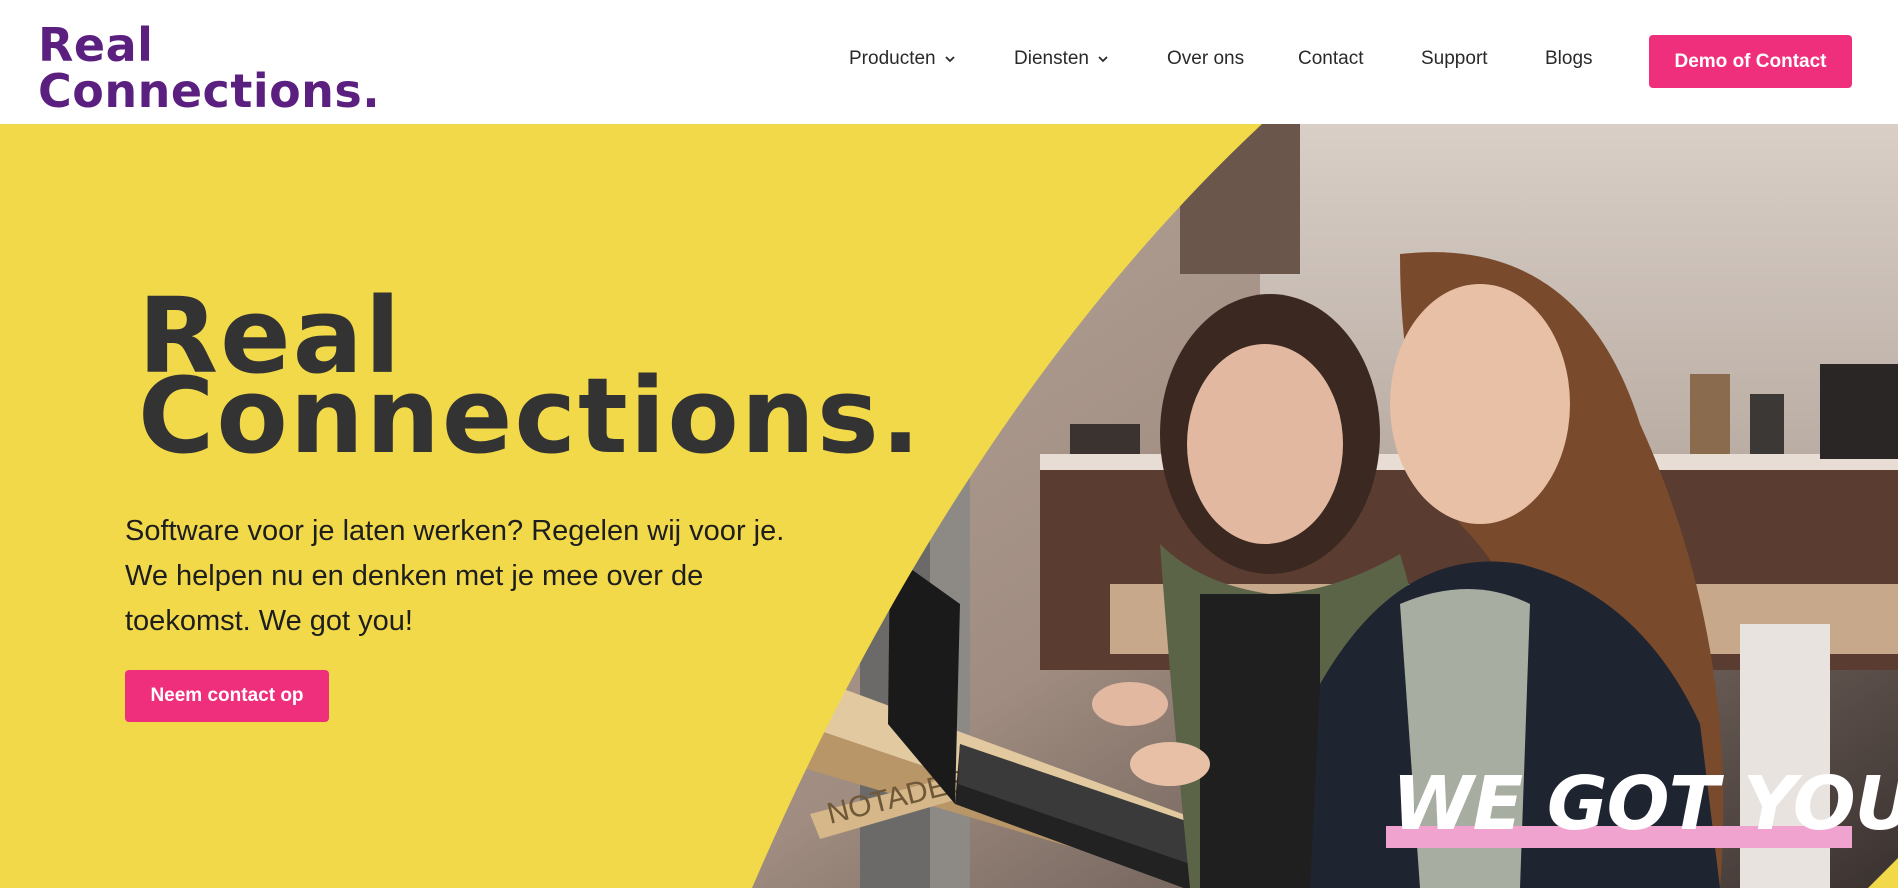 This screenshot has height=888, width=1898. I want to click on nav-blogs-label: Blogs, so click(1569, 58).